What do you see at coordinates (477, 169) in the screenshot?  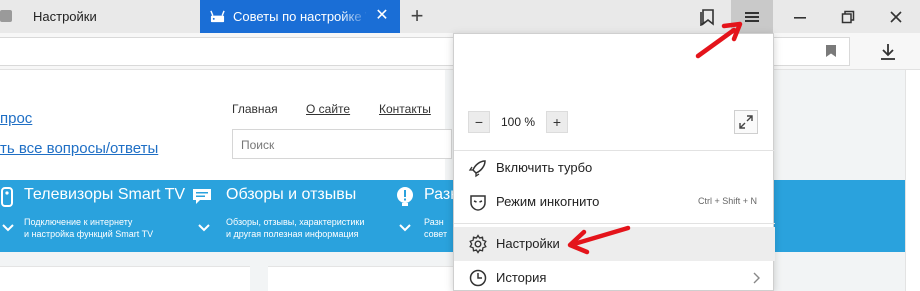 I see `rocket-icon` at bounding box center [477, 169].